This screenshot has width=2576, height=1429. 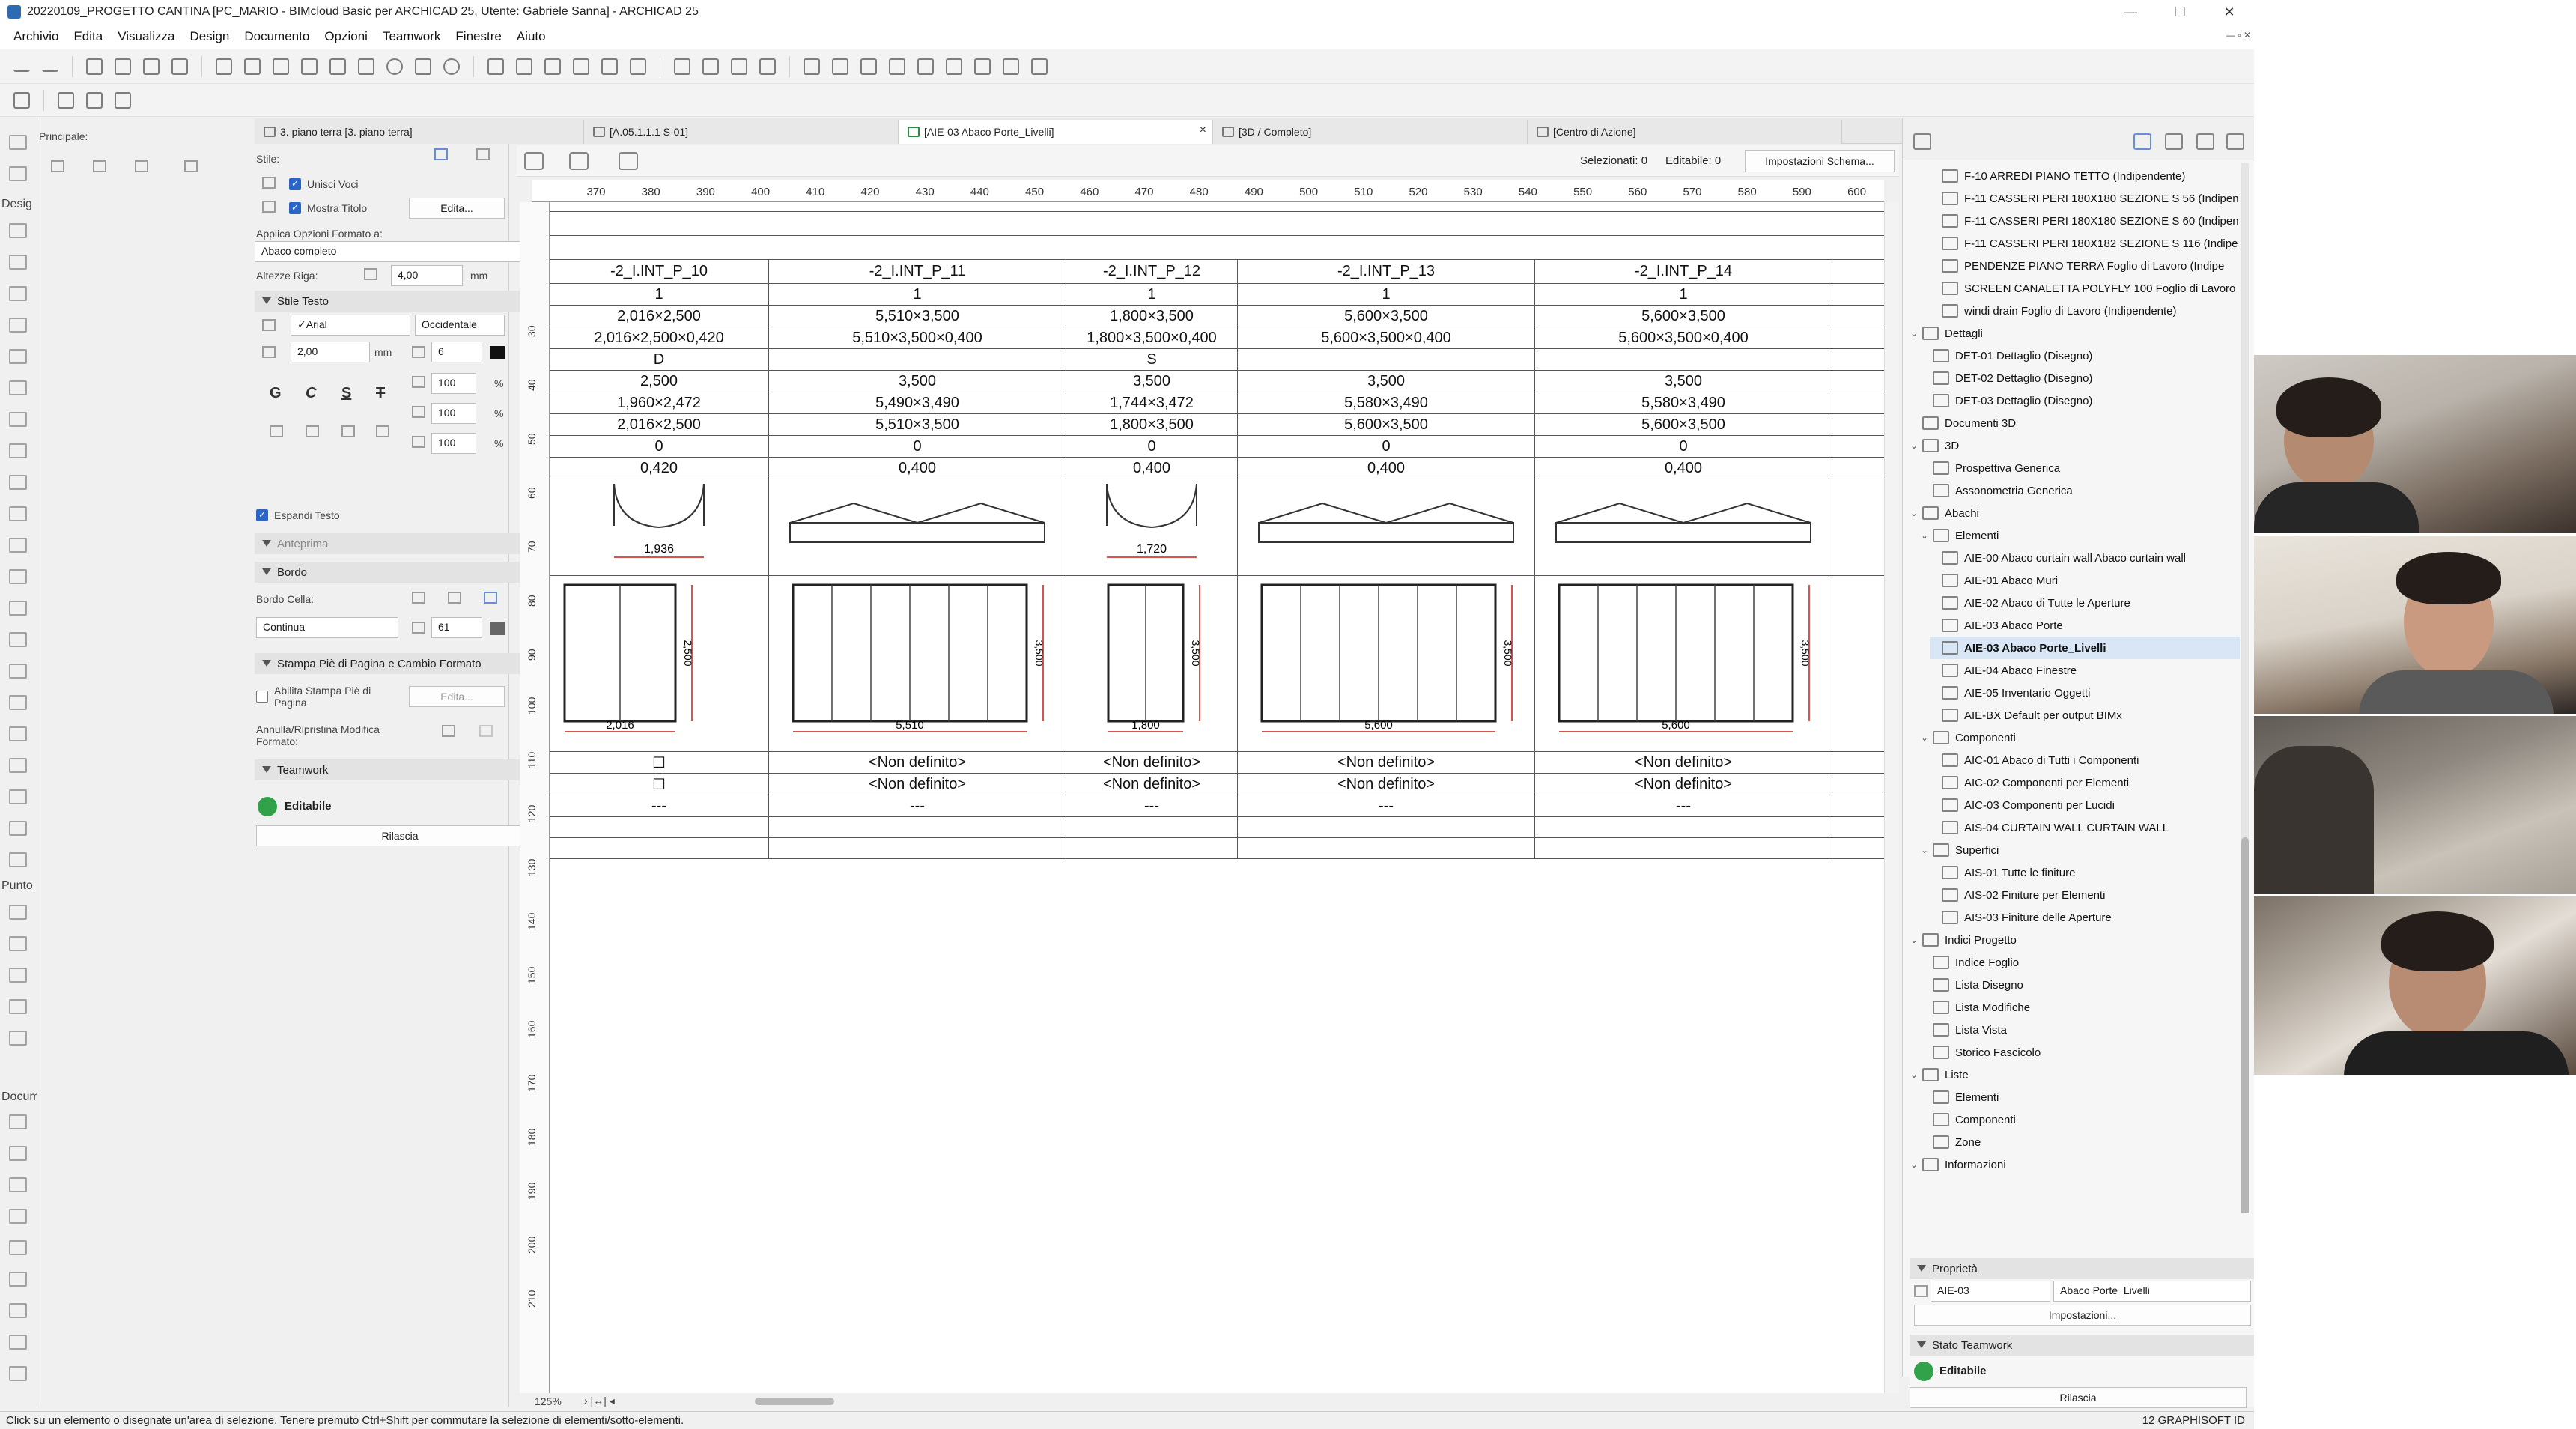 What do you see at coordinates (552, 67) in the screenshot?
I see `group-icon` at bounding box center [552, 67].